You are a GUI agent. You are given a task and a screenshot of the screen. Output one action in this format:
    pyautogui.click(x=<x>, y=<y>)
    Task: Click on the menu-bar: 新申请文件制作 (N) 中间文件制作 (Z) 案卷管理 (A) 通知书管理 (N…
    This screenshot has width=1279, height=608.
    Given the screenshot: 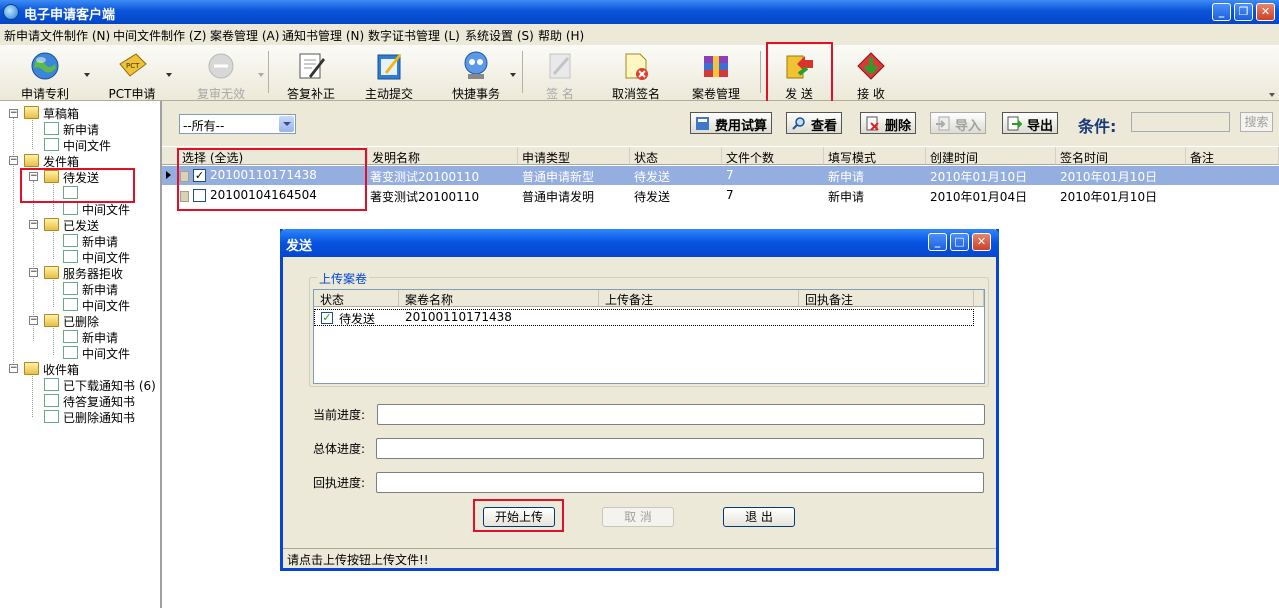 What is the action you would take?
    pyautogui.click(x=639, y=34)
    